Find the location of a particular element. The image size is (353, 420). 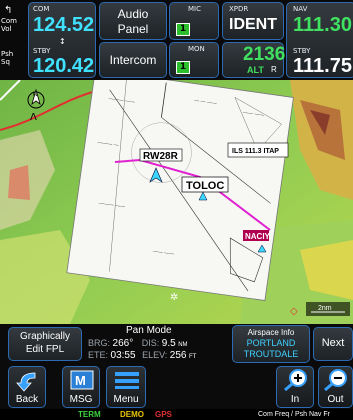

svg-text: M is located at coordinates (80, 380).